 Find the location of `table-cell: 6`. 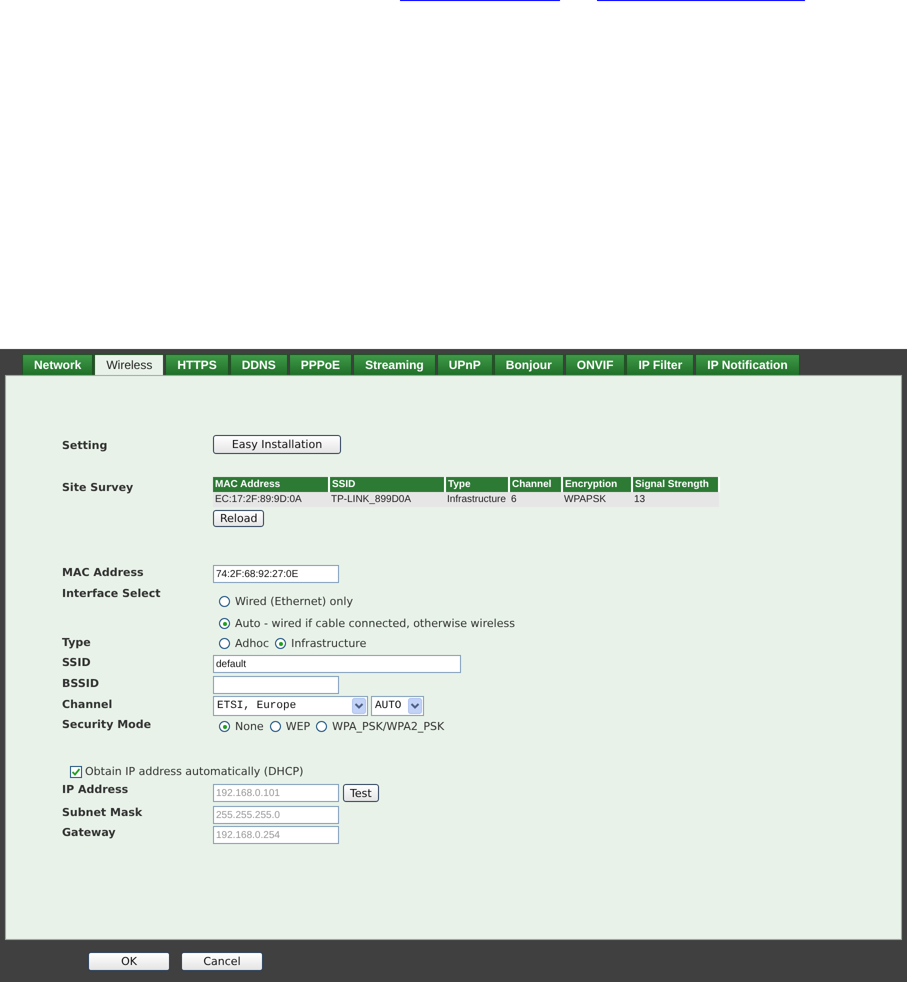

table-cell: 6 is located at coordinates (535, 499).